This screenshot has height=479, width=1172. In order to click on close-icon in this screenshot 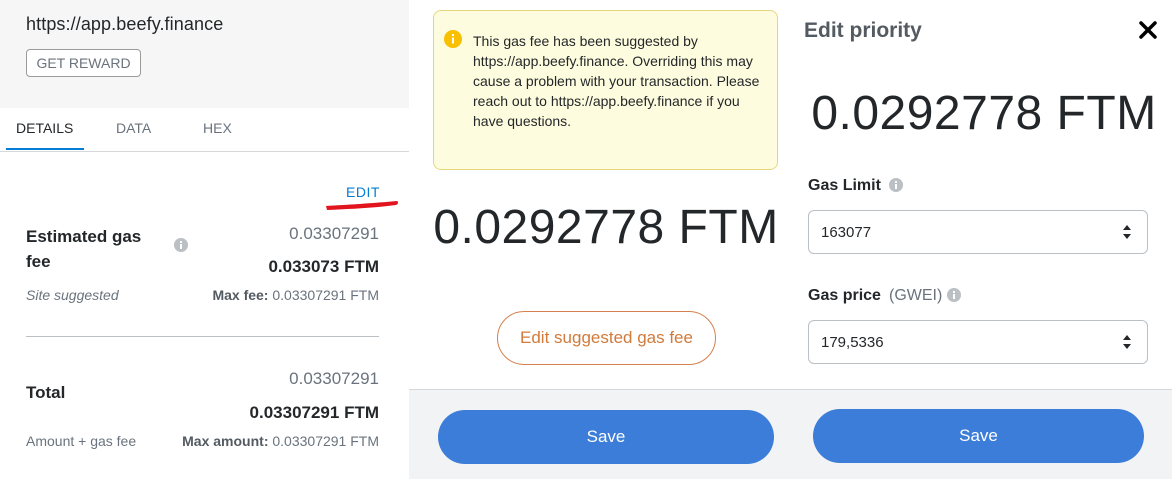, I will do `click(1148, 30)`.